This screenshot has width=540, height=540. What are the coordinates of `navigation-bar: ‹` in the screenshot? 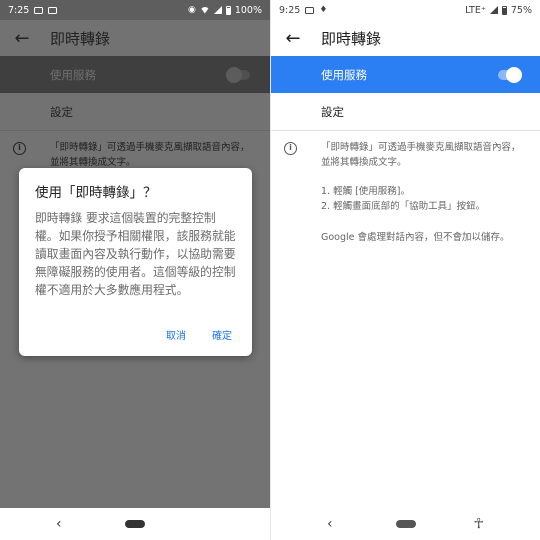 It's located at (135, 524).